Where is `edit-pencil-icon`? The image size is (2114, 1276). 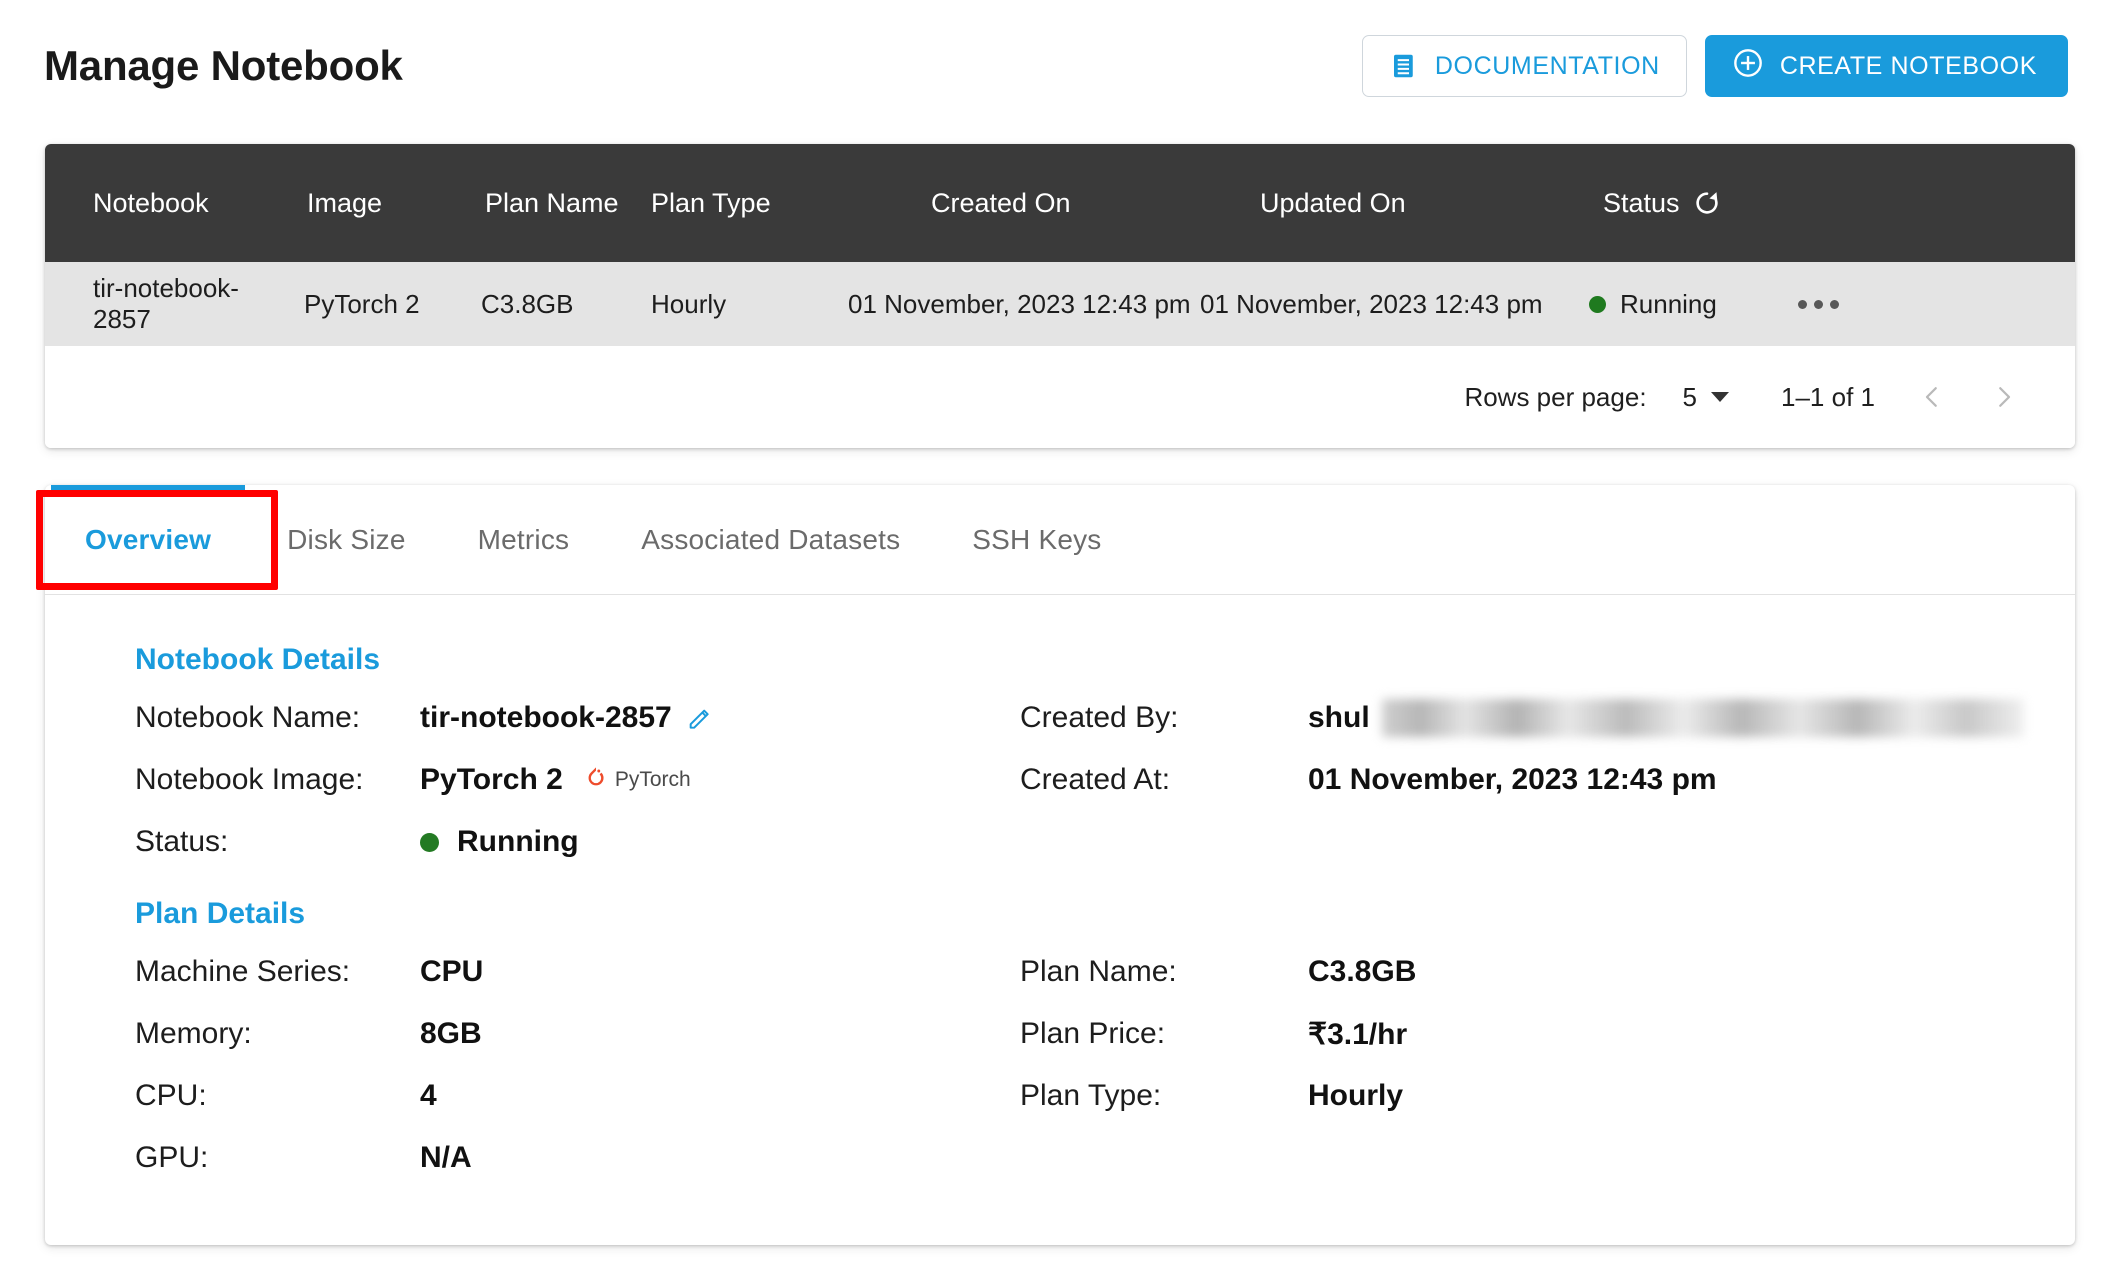
edit-pencil-icon is located at coordinates (700, 718).